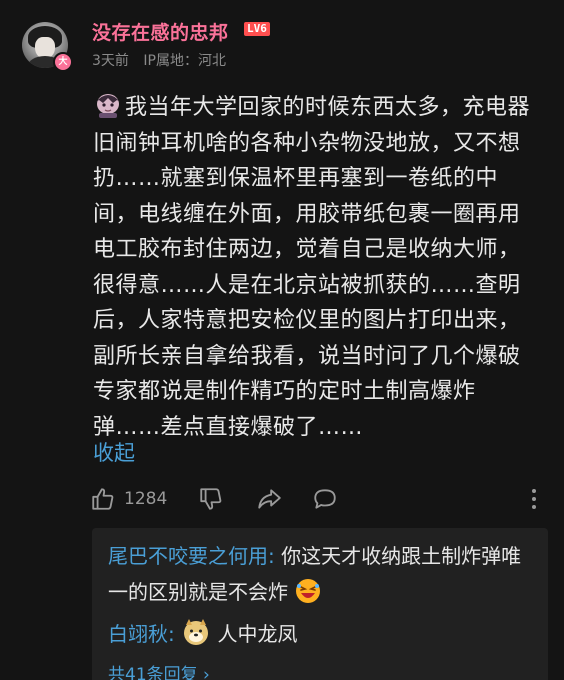 The image size is (564, 680). What do you see at coordinates (114, 452) in the screenshot?
I see `collapse-button: 收起` at bounding box center [114, 452].